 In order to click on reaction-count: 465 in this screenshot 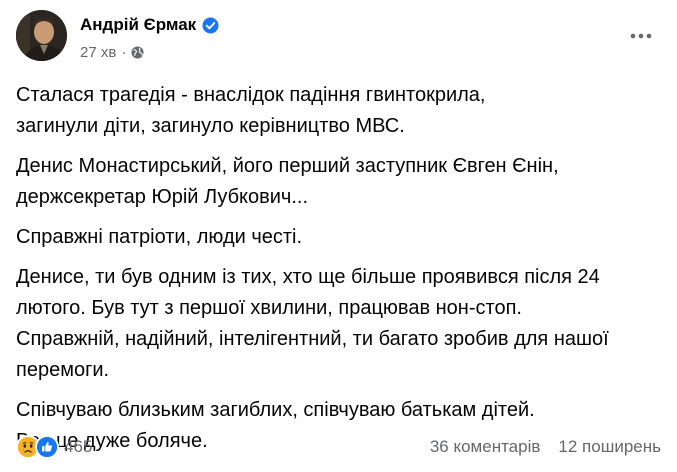, I will do `click(78, 446)`.